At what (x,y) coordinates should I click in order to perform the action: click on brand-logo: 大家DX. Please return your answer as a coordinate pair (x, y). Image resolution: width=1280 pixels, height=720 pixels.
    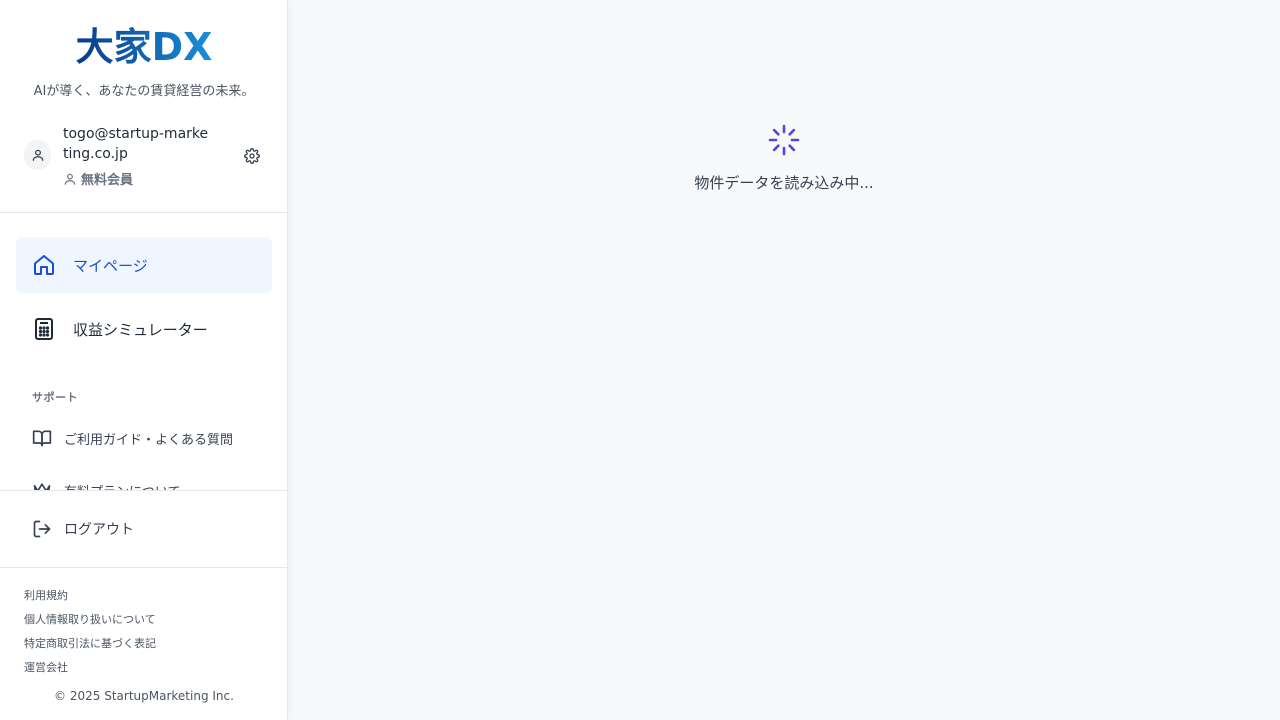
    Looking at the image, I should click on (144, 45).